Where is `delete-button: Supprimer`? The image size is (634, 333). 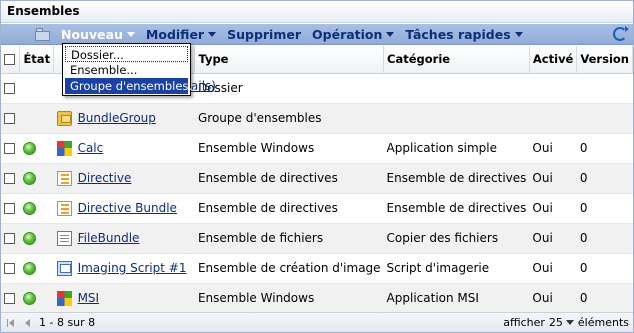
delete-button: Supprimer is located at coordinates (264, 34).